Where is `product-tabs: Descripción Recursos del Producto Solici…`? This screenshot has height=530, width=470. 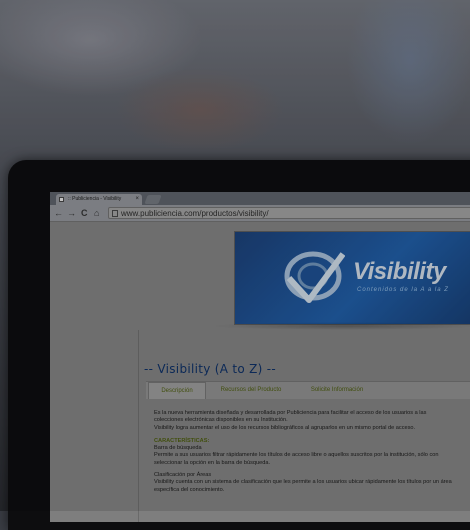 product-tabs: Descripción Recursos del Producto Solici… is located at coordinates (308, 390).